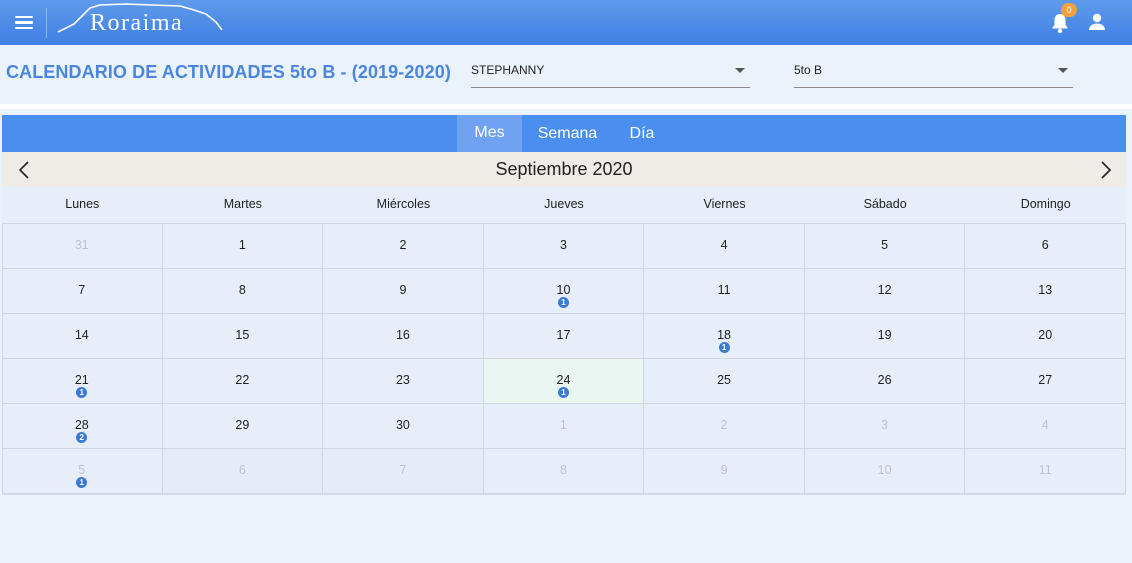 The image size is (1132, 563). I want to click on day-number: 21, so click(81, 380).